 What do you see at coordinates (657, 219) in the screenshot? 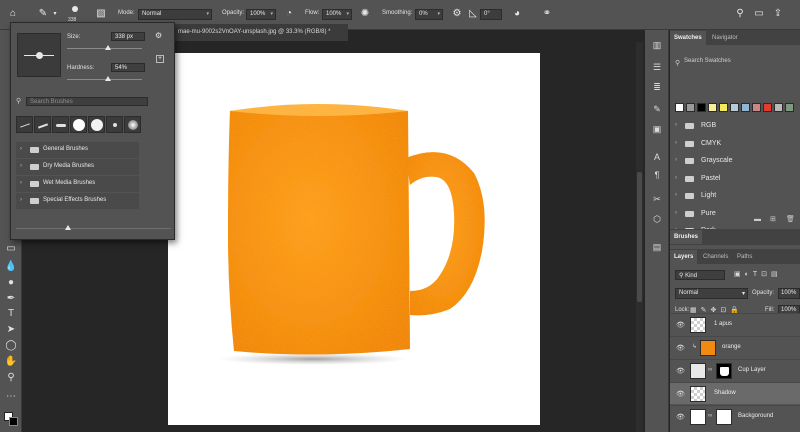
I see `3d-icon: ⬡` at bounding box center [657, 219].